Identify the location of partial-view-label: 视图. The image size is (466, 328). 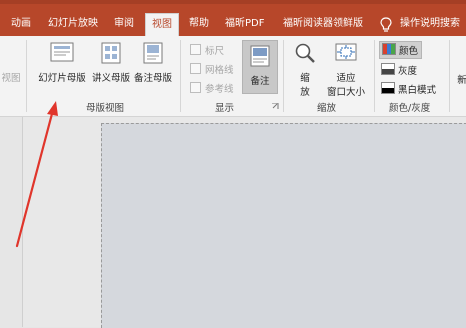
(11, 78).